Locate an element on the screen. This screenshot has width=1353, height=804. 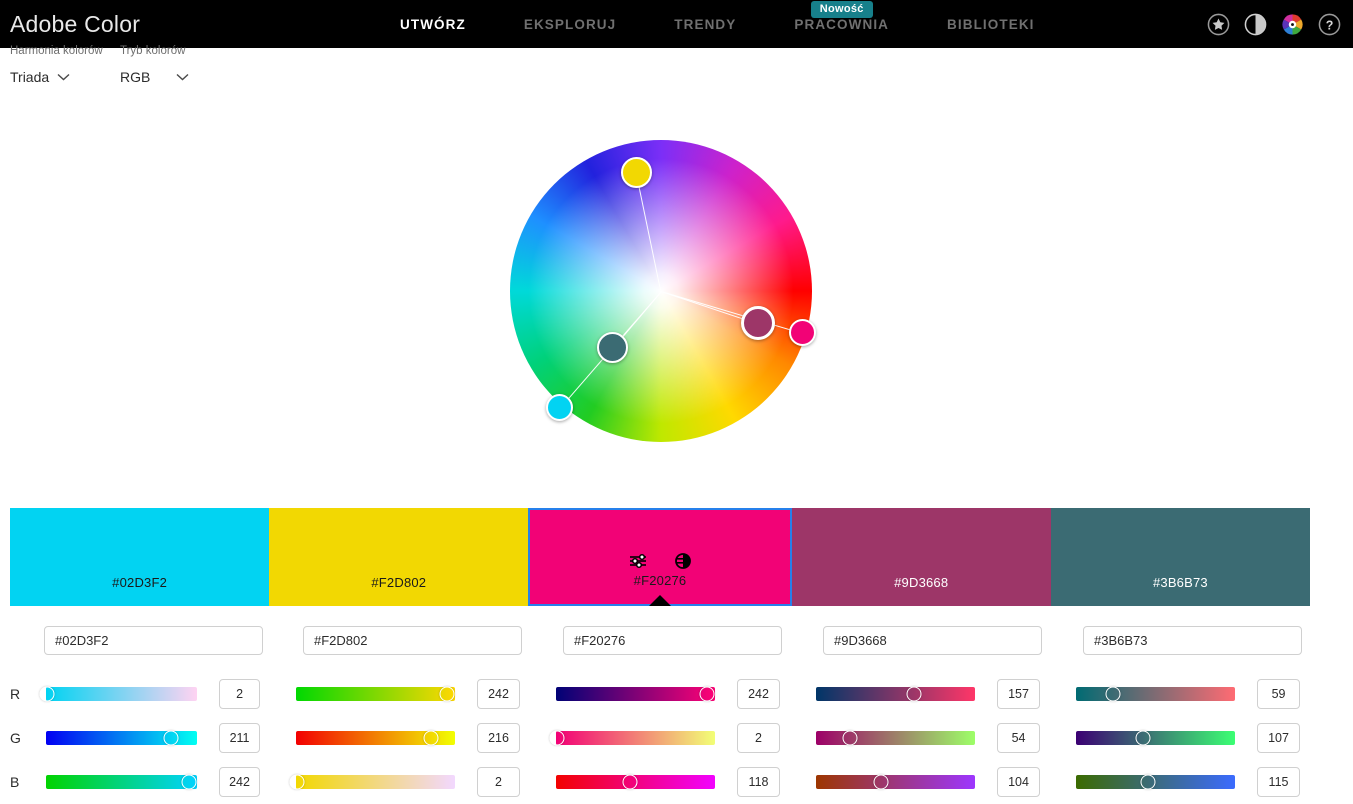
nav-item-trendy: TRENDY is located at coordinates (705, 24).